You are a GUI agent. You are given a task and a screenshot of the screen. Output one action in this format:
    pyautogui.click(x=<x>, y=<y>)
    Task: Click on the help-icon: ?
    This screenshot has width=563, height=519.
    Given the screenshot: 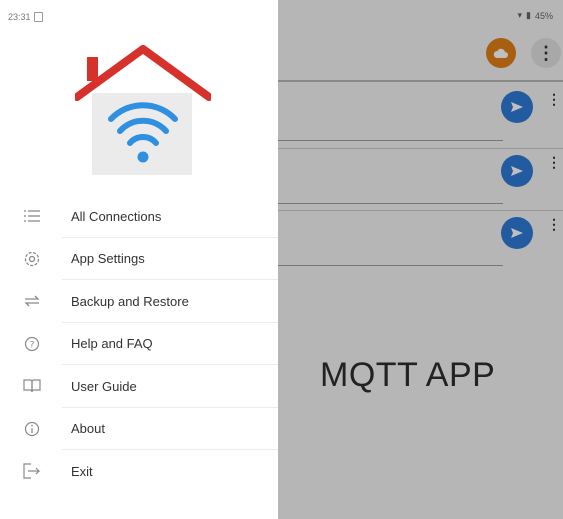 What is the action you would take?
    pyautogui.click(x=32, y=344)
    